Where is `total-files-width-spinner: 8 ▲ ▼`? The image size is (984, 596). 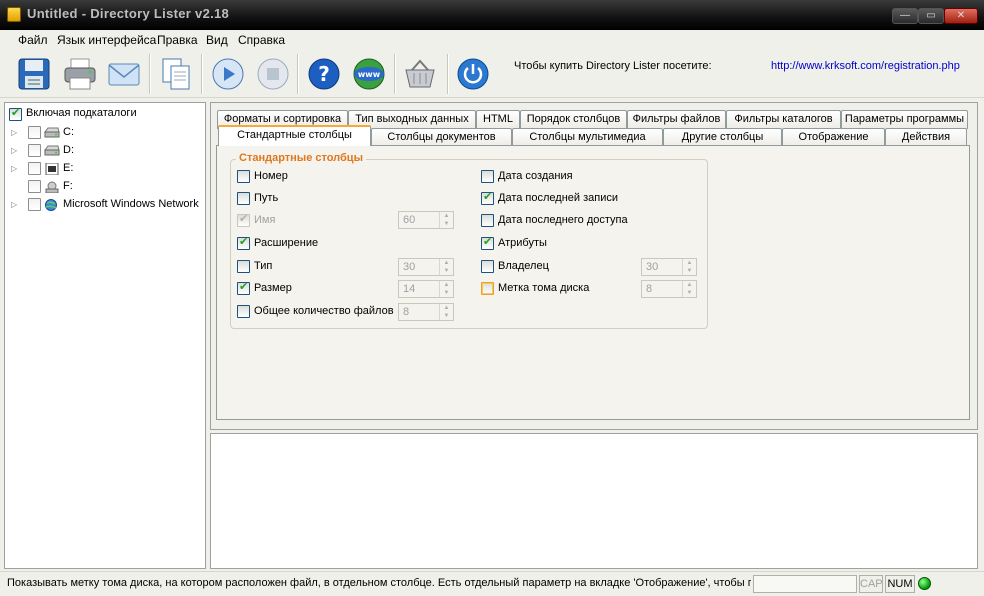
total-files-width-spinner: 8 ▲ ▼ is located at coordinates (426, 312).